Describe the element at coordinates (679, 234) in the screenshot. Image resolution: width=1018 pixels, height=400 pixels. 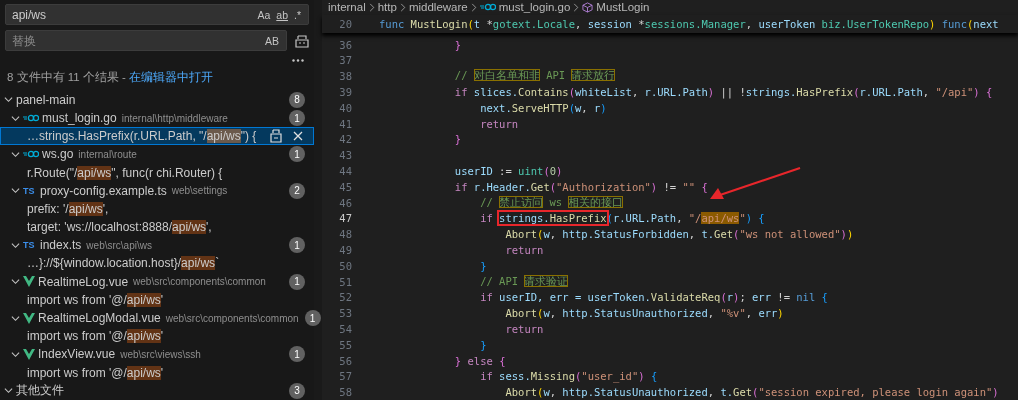
I see `code-line: Abort(w, http.StatusForbidden, t.Get("ws not allowed"))` at that location.